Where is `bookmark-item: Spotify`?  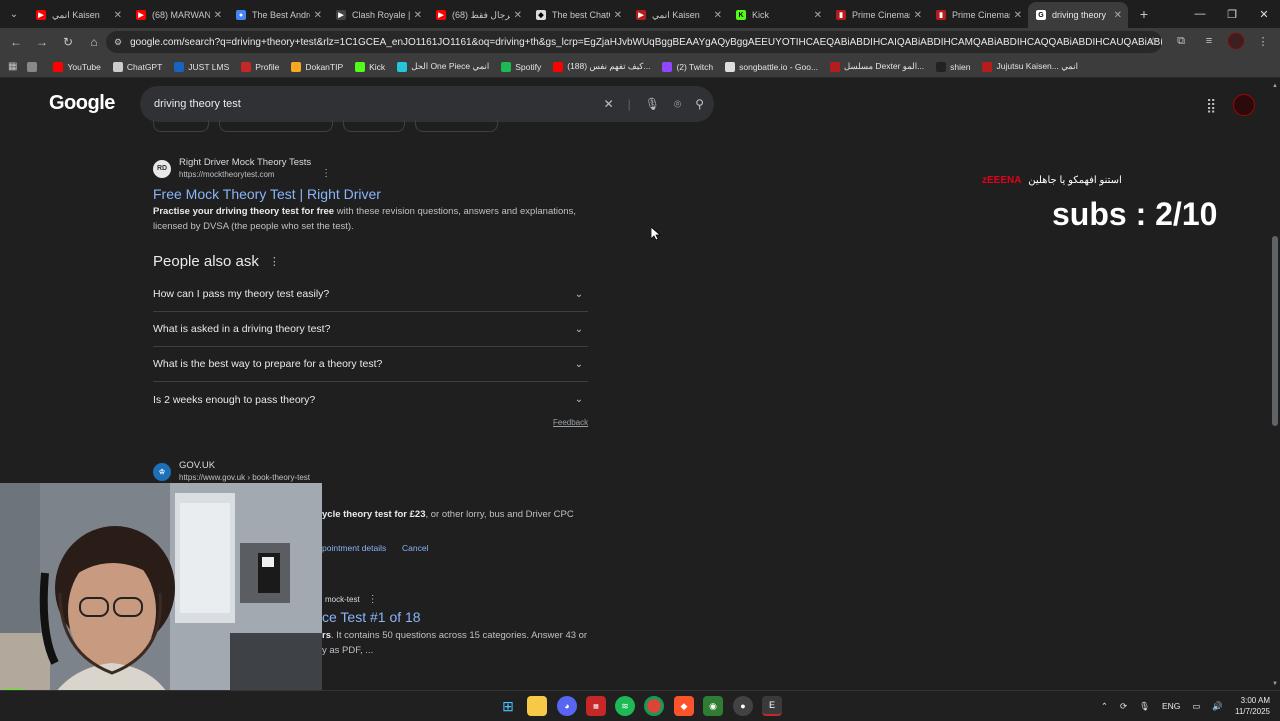 bookmark-item: Spotify is located at coordinates (521, 66).